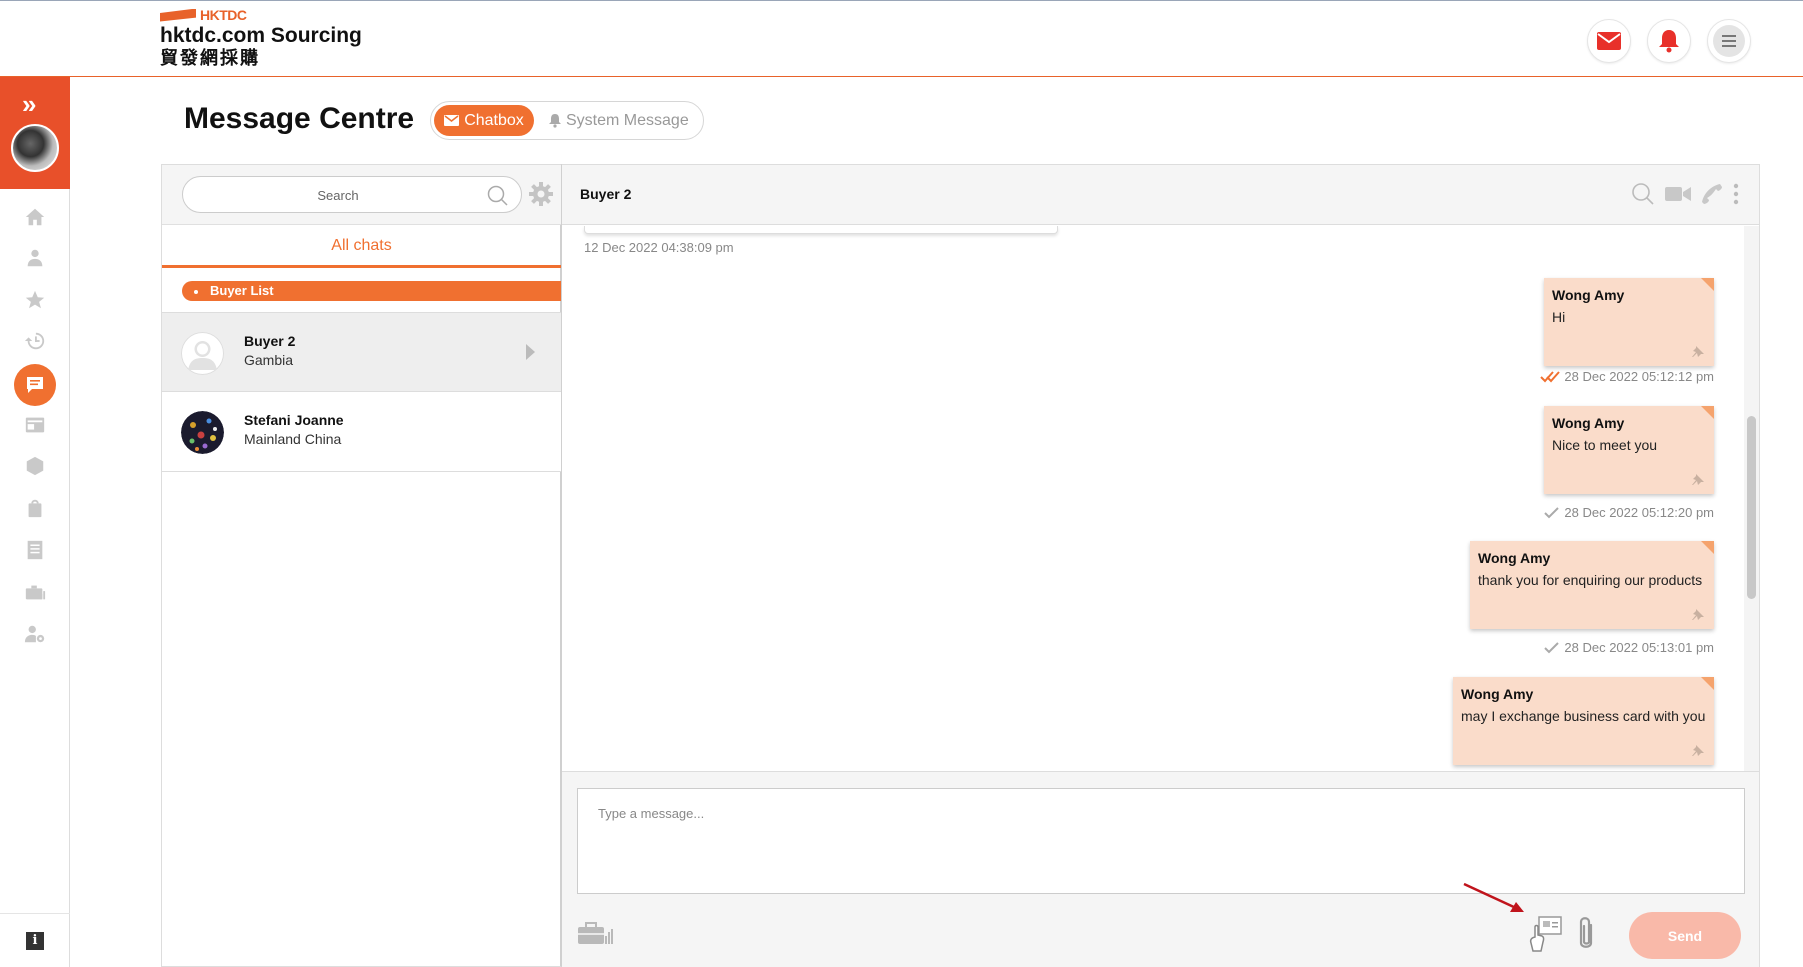  I want to click on chat-bubble-icon, so click(35, 385).